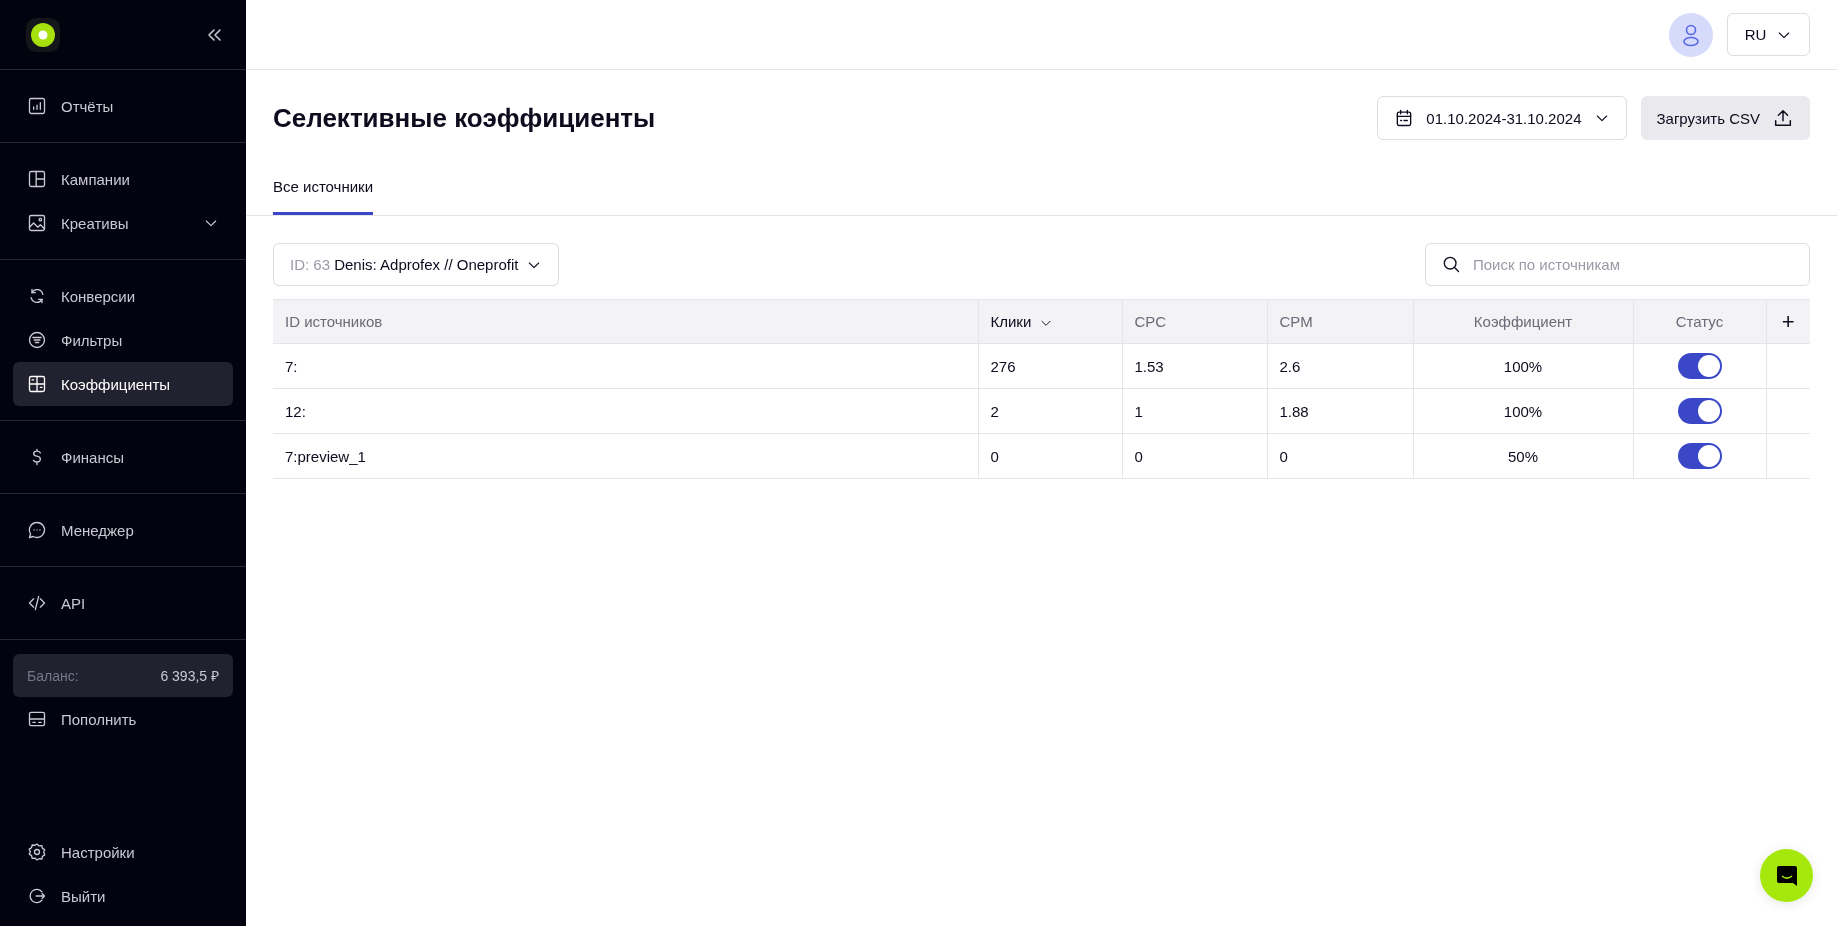  Describe the element at coordinates (1451, 264) in the screenshot. I see `search-icon` at that location.